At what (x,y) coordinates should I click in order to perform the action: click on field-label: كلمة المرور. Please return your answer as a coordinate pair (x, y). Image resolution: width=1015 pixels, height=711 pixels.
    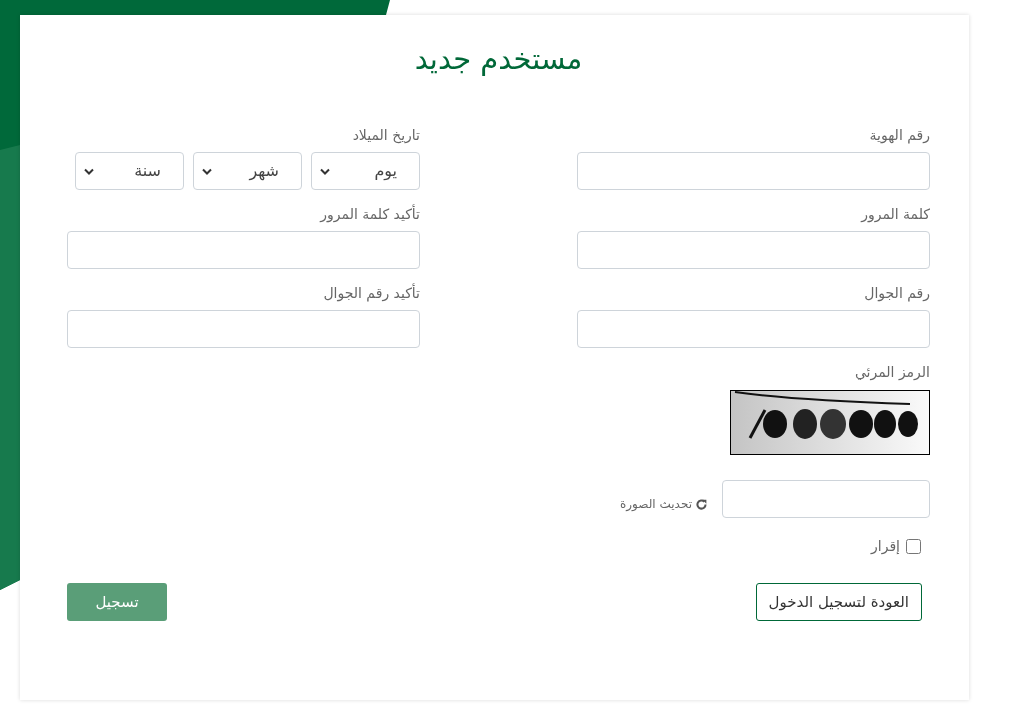
    Looking at the image, I should click on (895, 214).